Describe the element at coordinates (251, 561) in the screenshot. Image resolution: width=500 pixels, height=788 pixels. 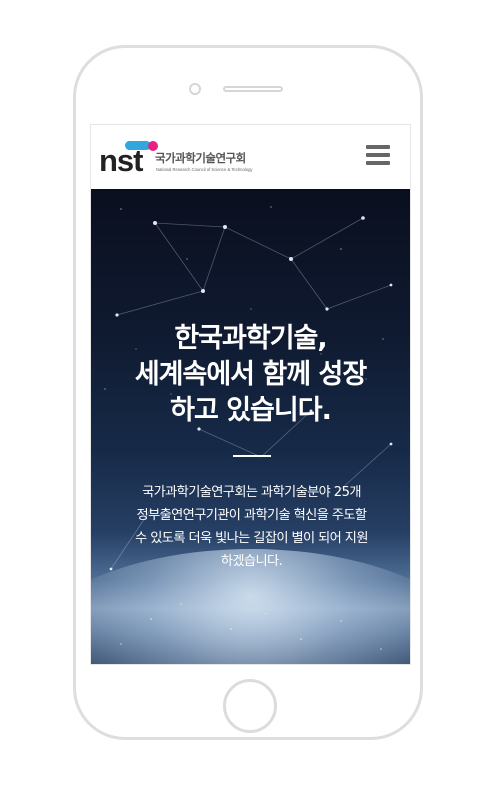
I see `hero-description-line: 하겠습니다.` at that location.